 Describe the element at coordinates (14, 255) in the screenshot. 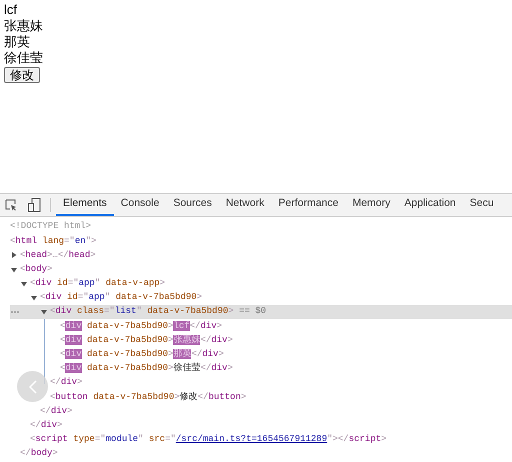

I see `caret-right-icon` at that location.